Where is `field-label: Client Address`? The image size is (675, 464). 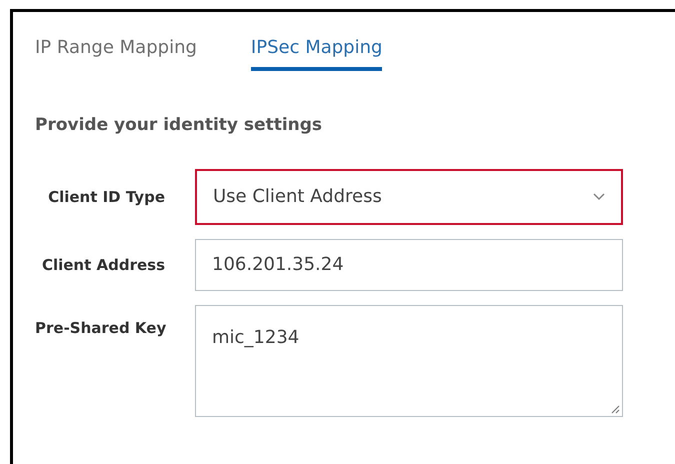 field-label: Client Address is located at coordinates (103, 265).